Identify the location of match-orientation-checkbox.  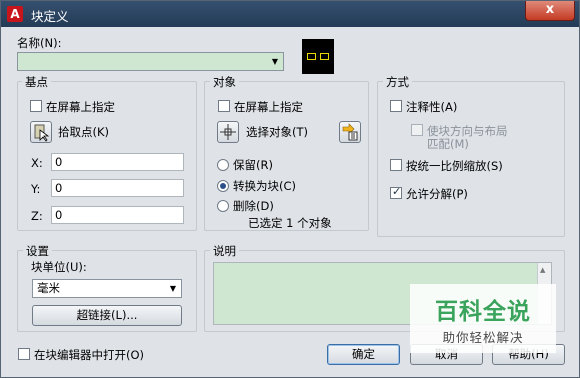
(417, 130).